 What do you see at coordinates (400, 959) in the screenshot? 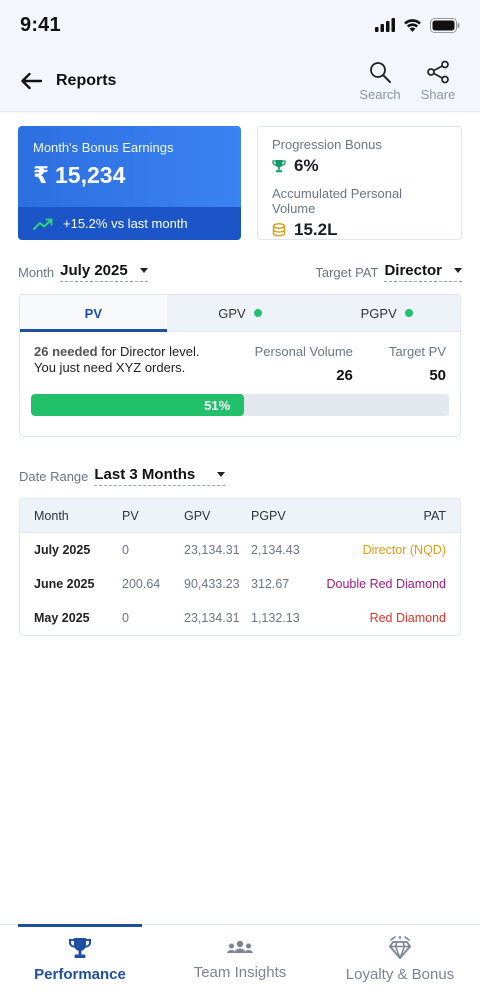
I see `nav-item-loyalty-bonus: Loyalty & Bonus` at bounding box center [400, 959].